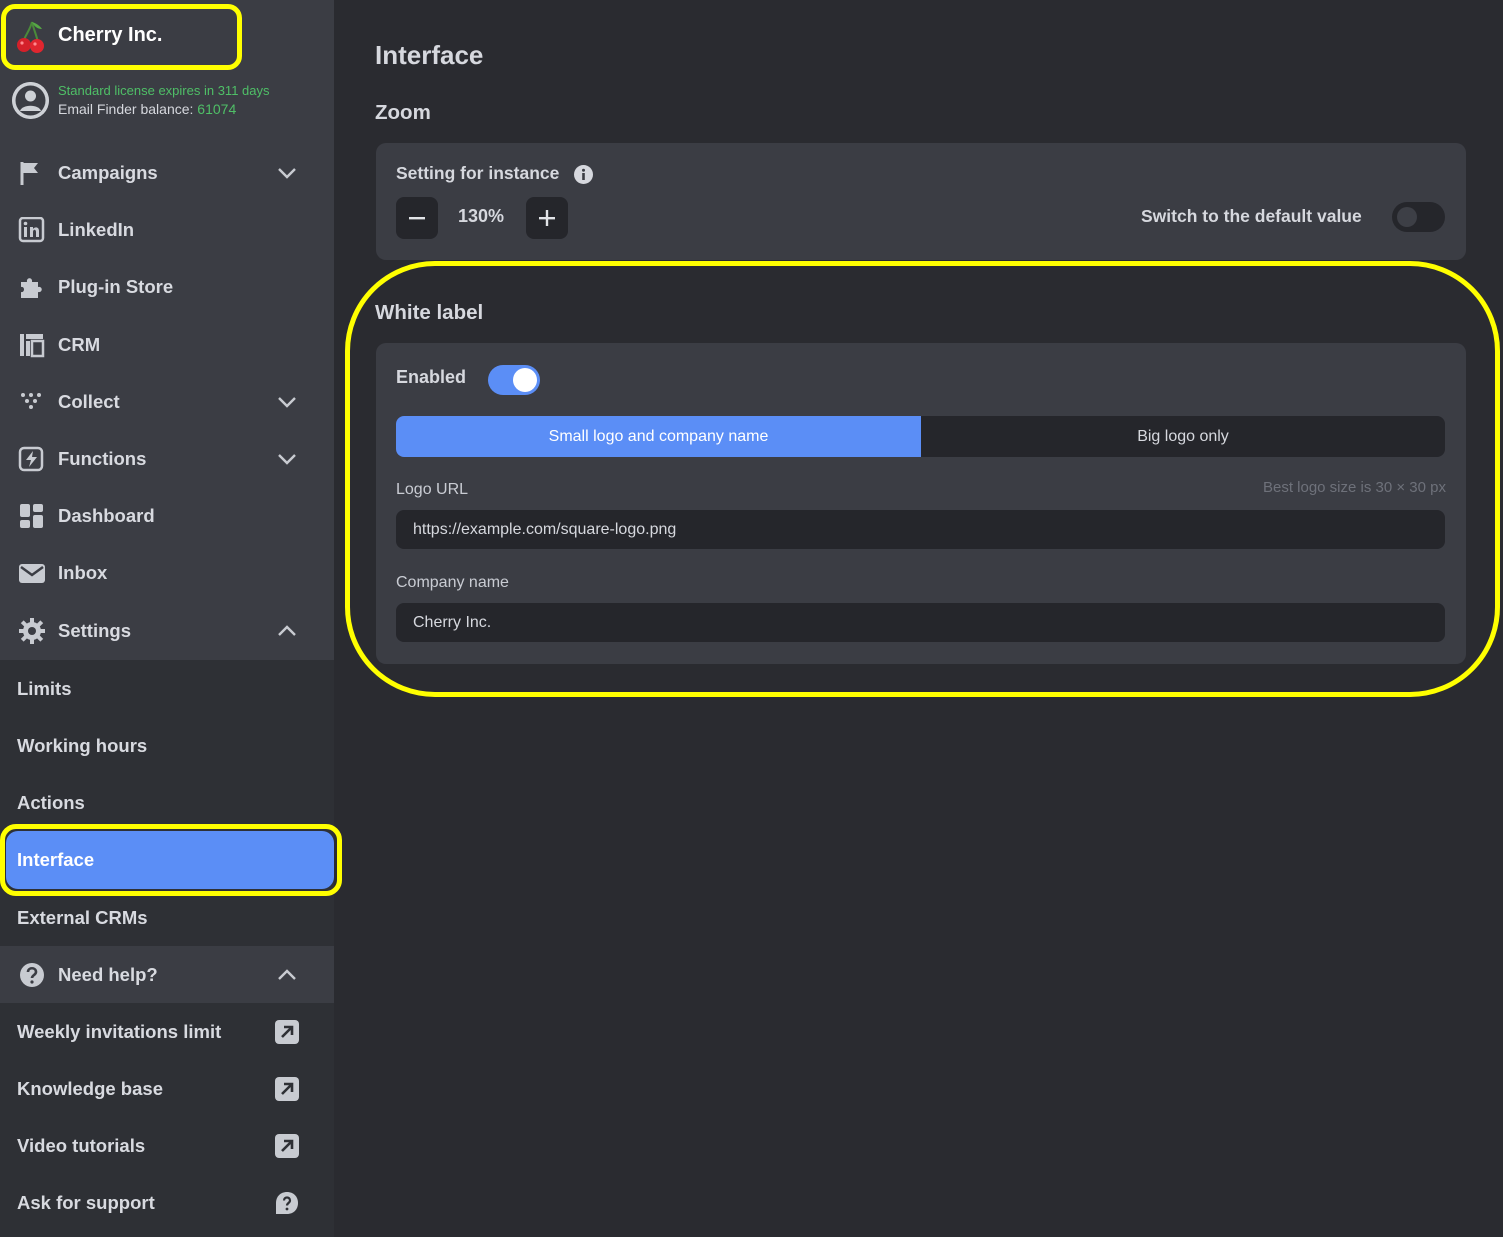 The width and height of the screenshot is (1503, 1237). Describe the element at coordinates (30, 100) in the screenshot. I see `avatar-icon` at that location.